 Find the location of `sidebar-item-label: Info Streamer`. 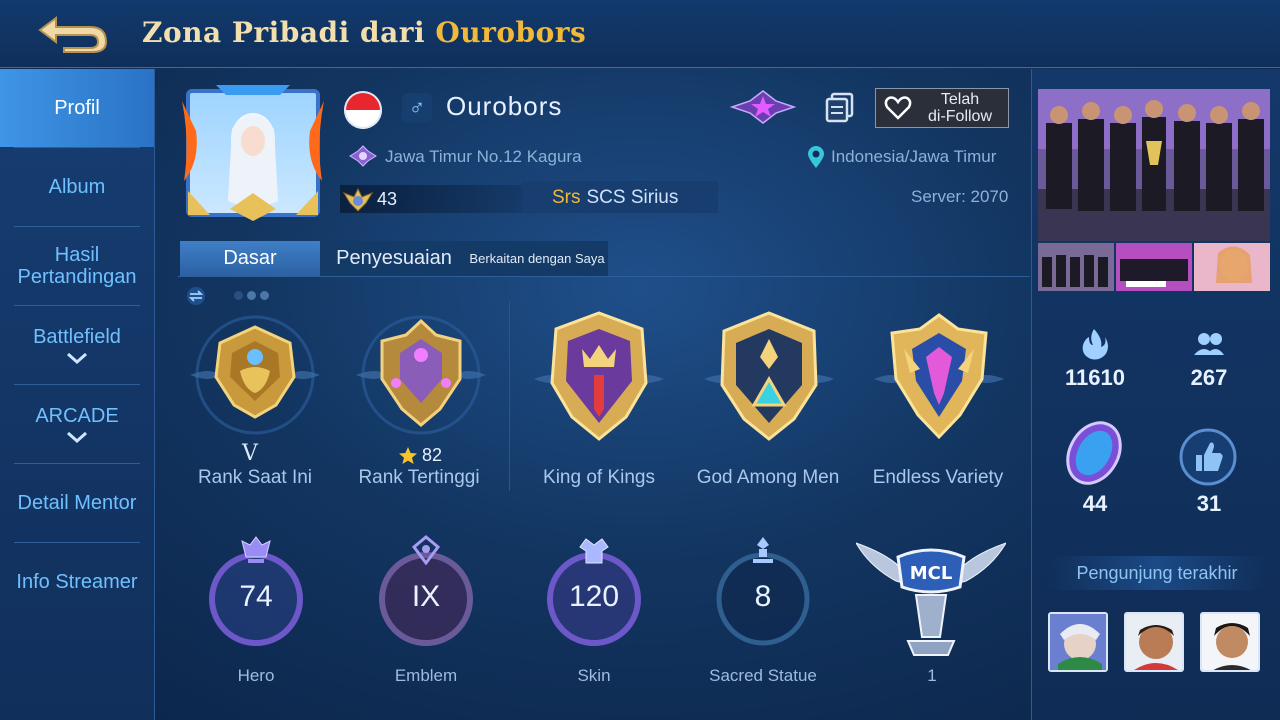

sidebar-item-label: Info Streamer is located at coordinates (77, 582).